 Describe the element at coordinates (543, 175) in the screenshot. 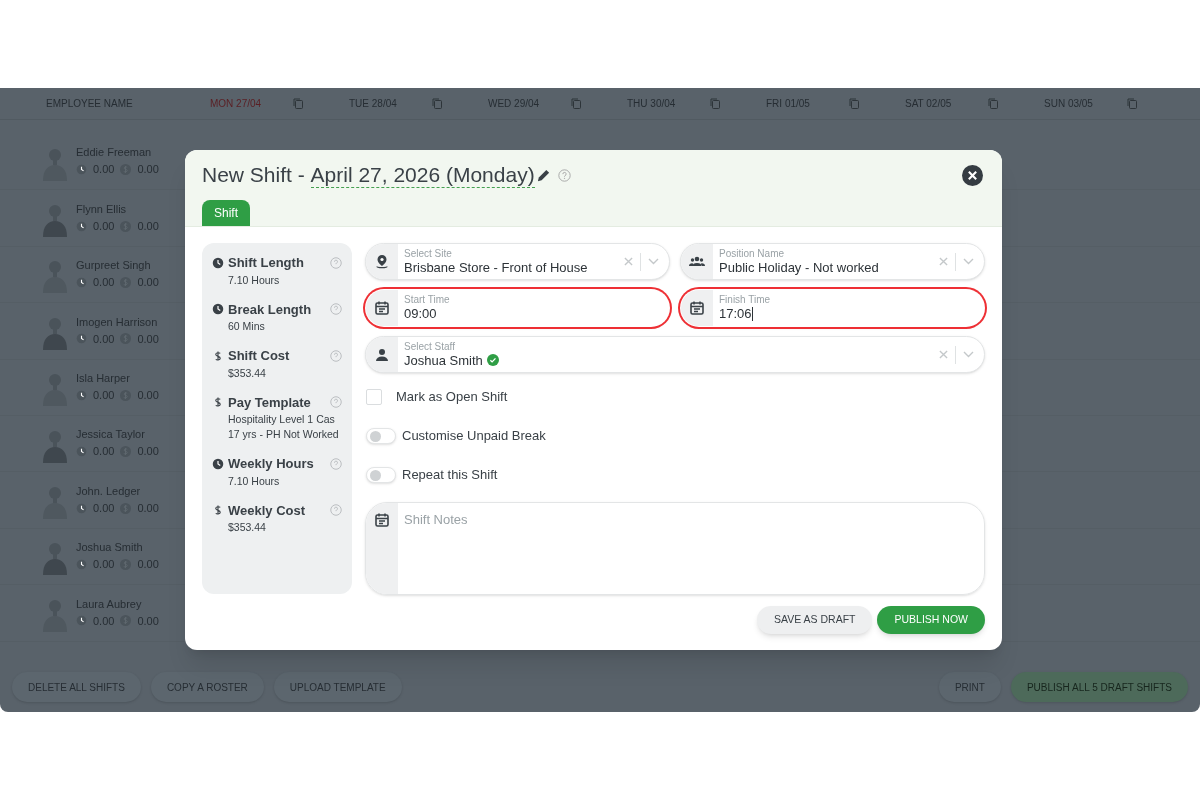

I see `pencil-icon` at that location.